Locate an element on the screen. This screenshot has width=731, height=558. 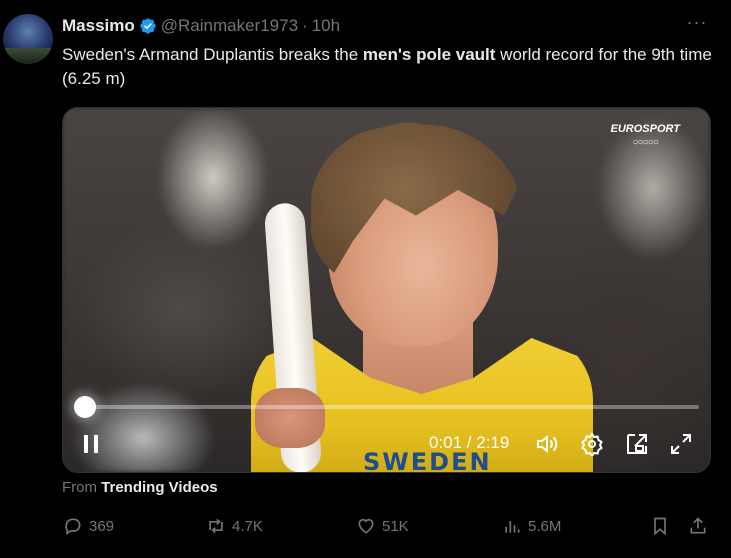
picture-in-picture-button is located at coordinates (637, 444).